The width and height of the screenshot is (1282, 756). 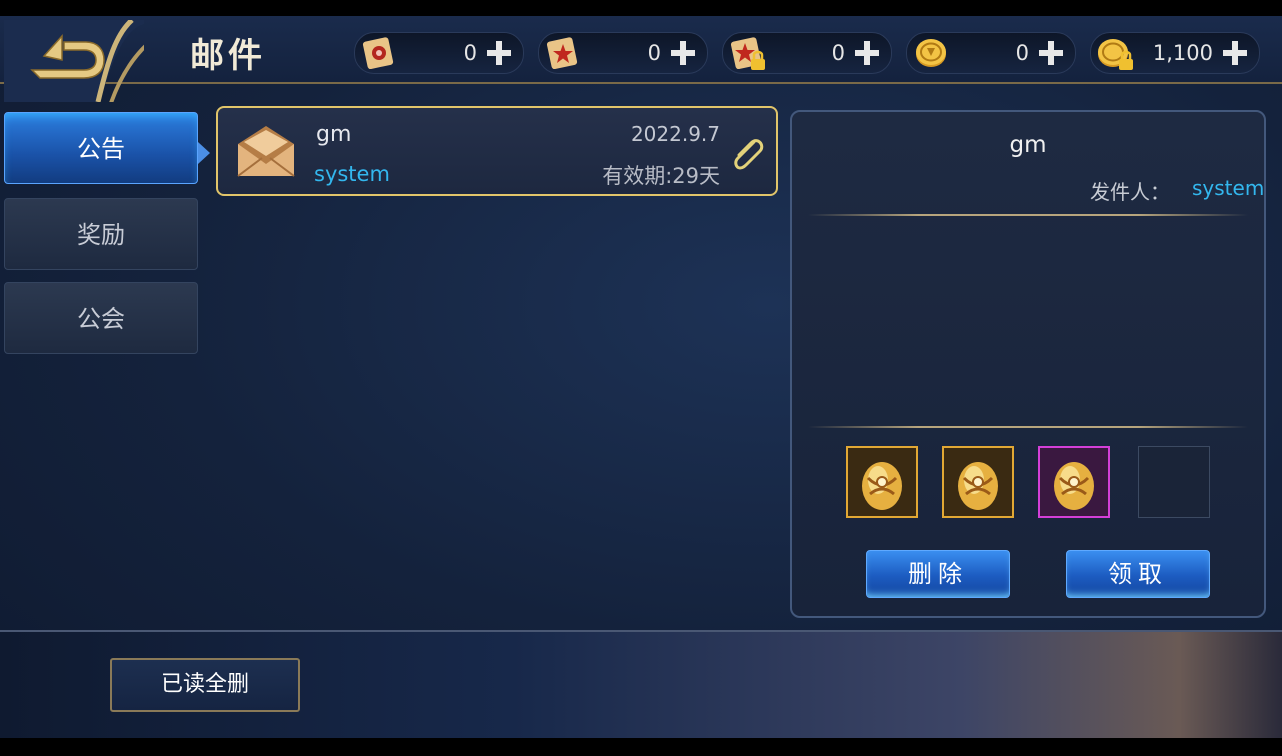 I want to click on sender-value: system, so click(x=1228, y=188).